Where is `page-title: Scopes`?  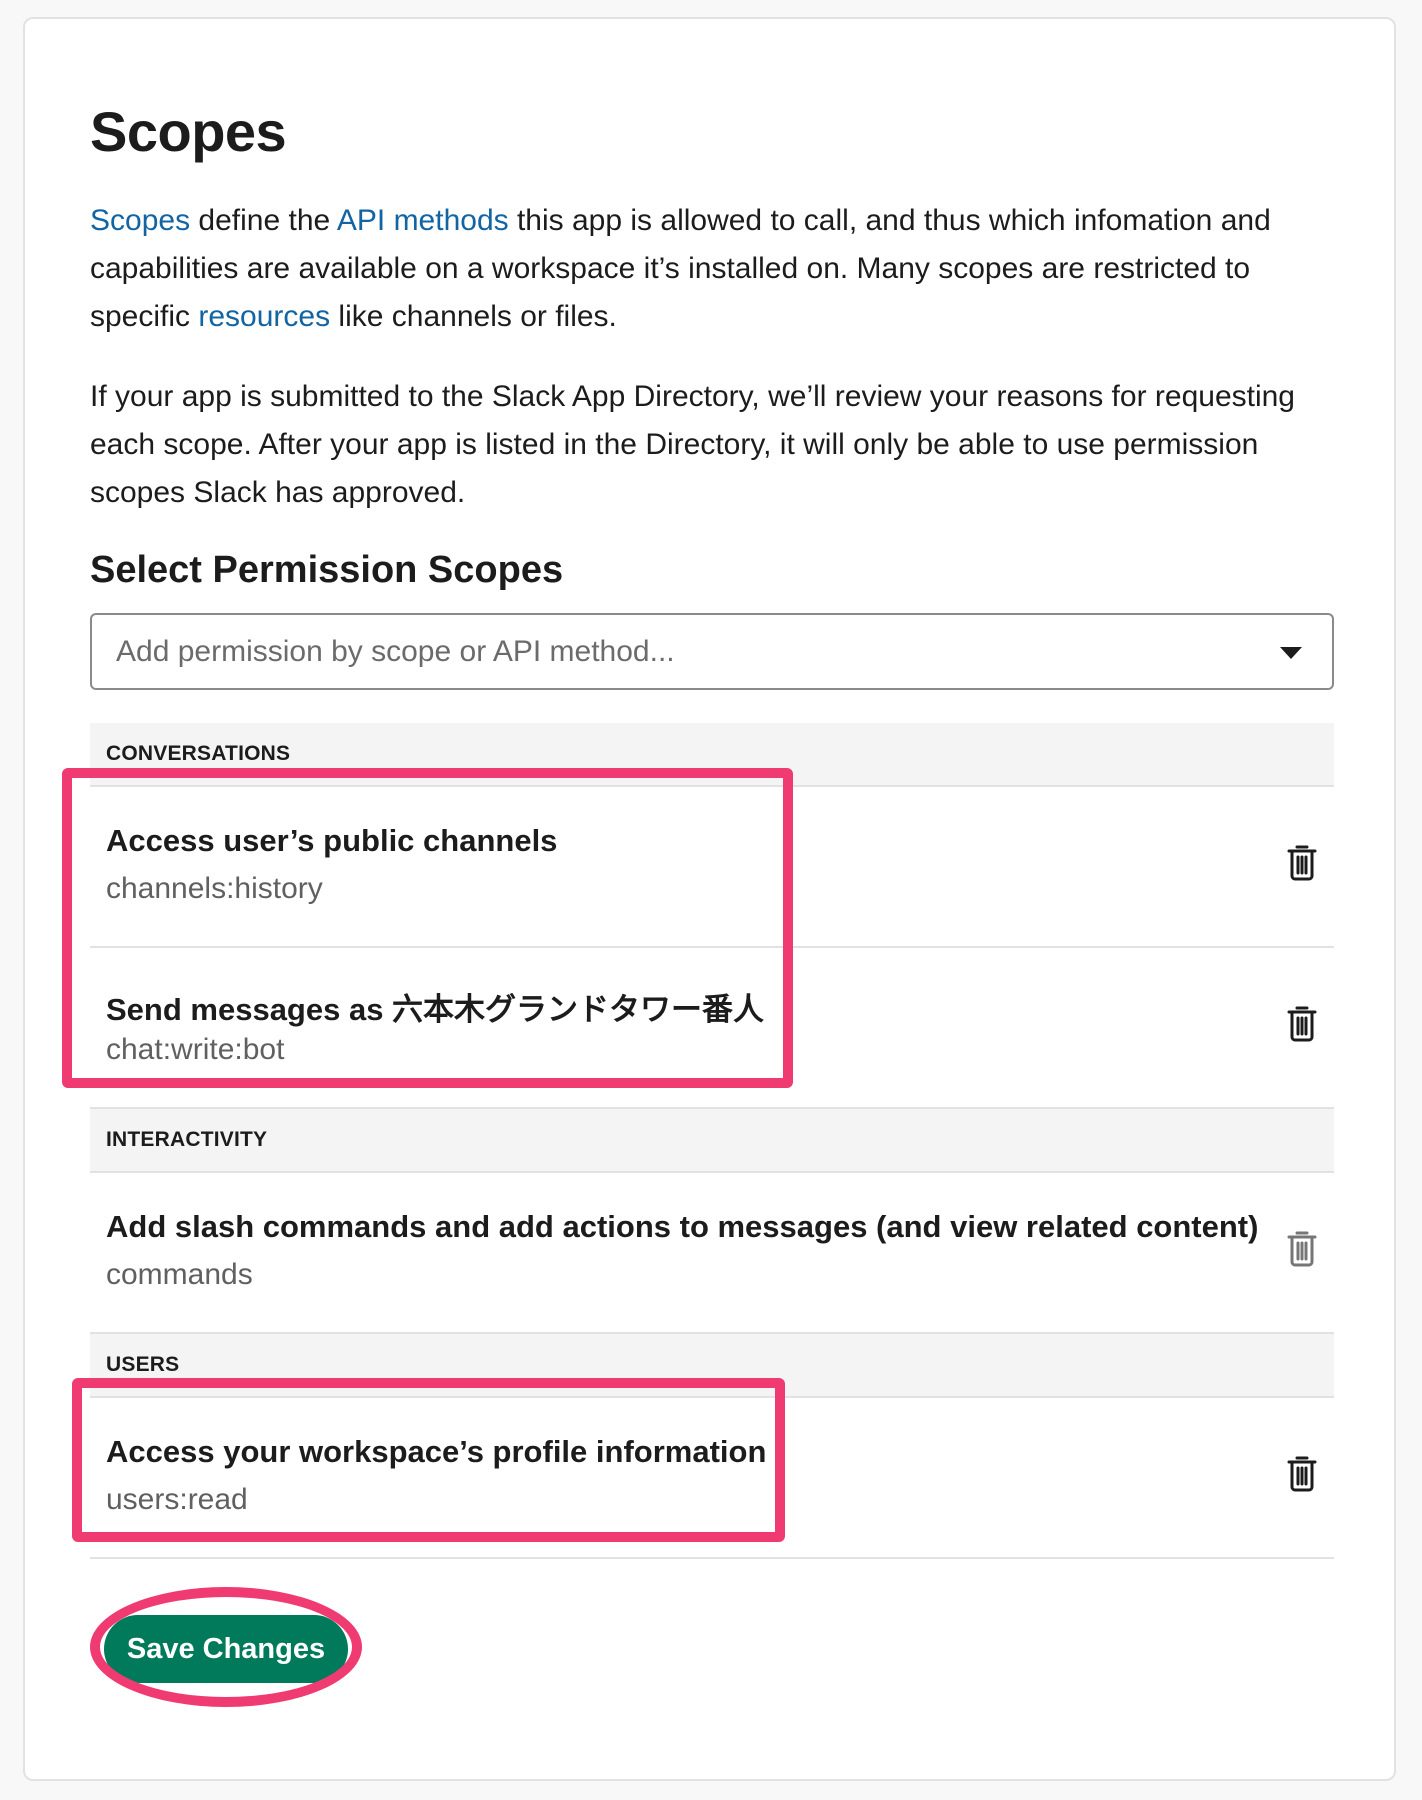 page-title: Scopes is located at coordinates (188, 131).